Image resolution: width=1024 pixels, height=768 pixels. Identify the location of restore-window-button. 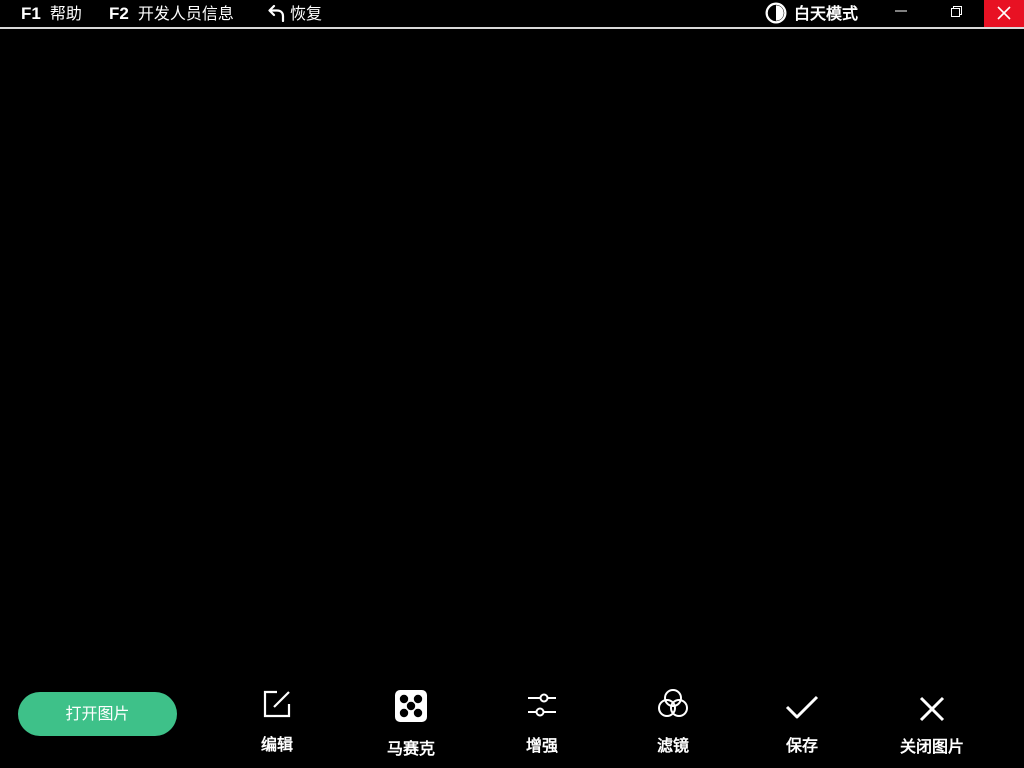
(956, 13).